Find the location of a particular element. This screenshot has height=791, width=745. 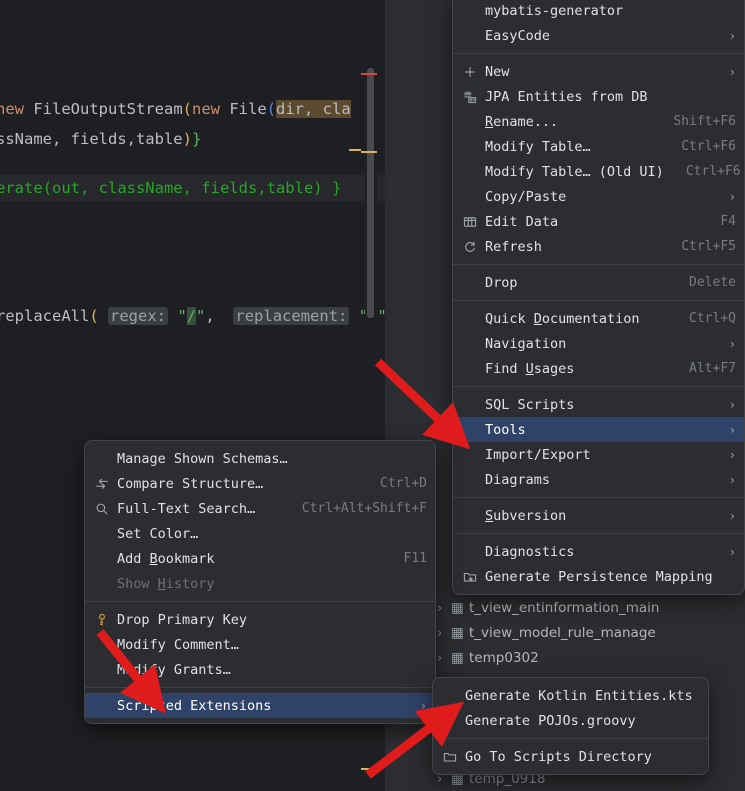

grid-icon is located at coordinates (470, 222).